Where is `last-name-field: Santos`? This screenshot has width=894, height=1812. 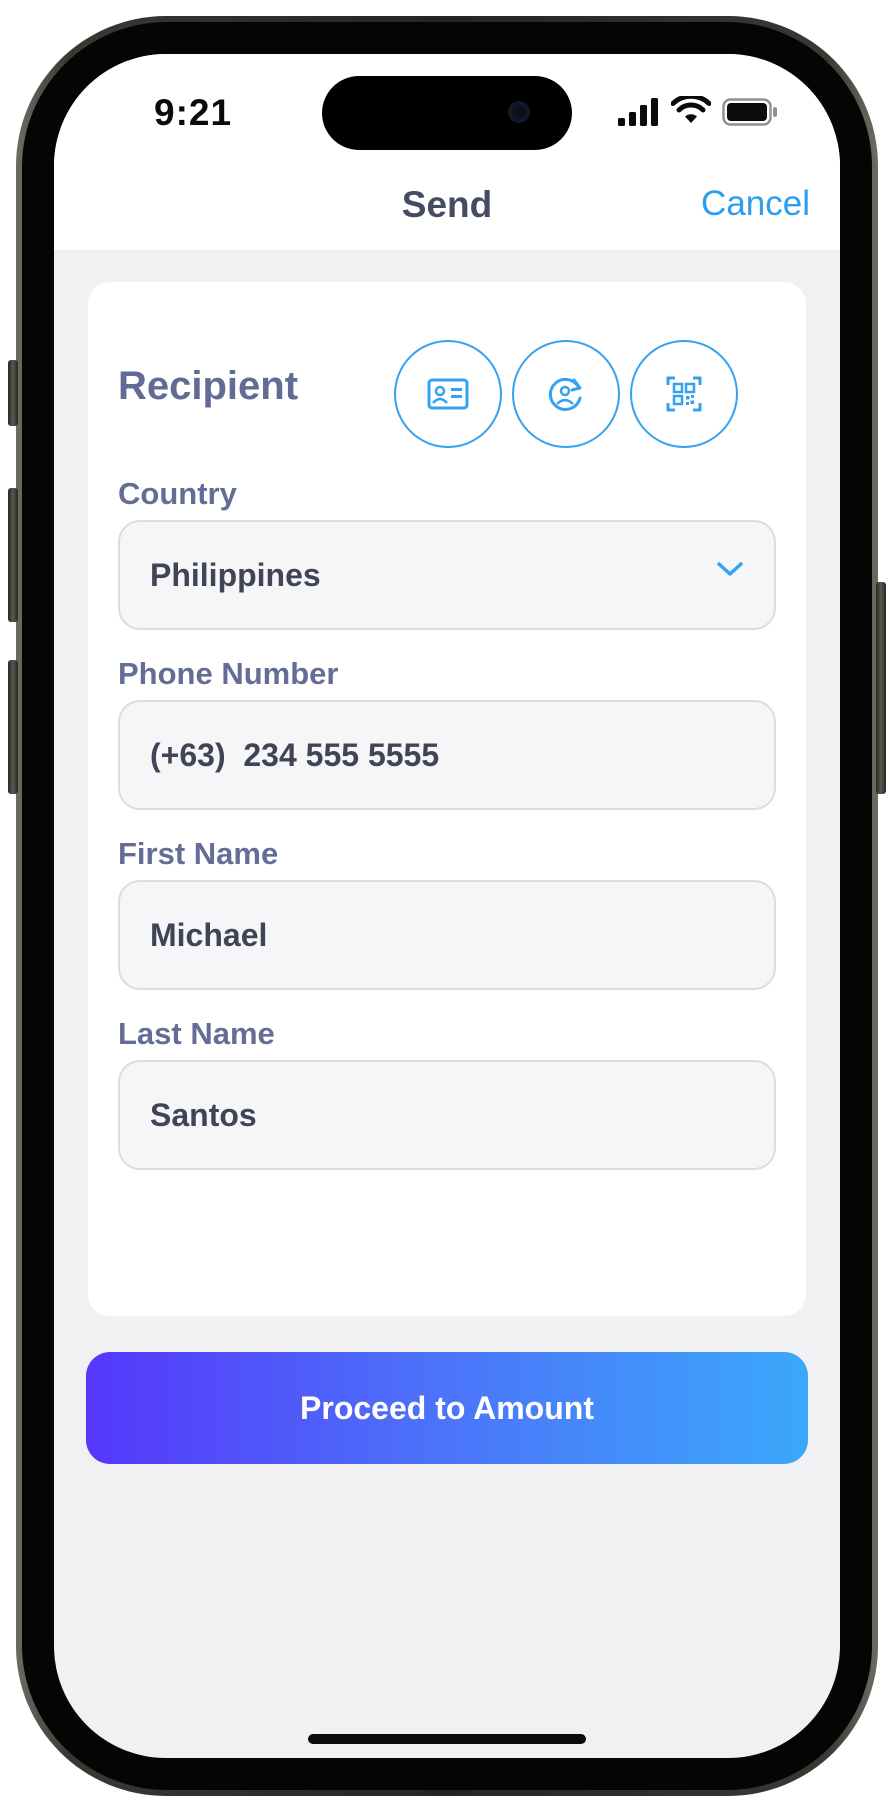 last-name-field: Santos is located at coordinates (447, 1115).